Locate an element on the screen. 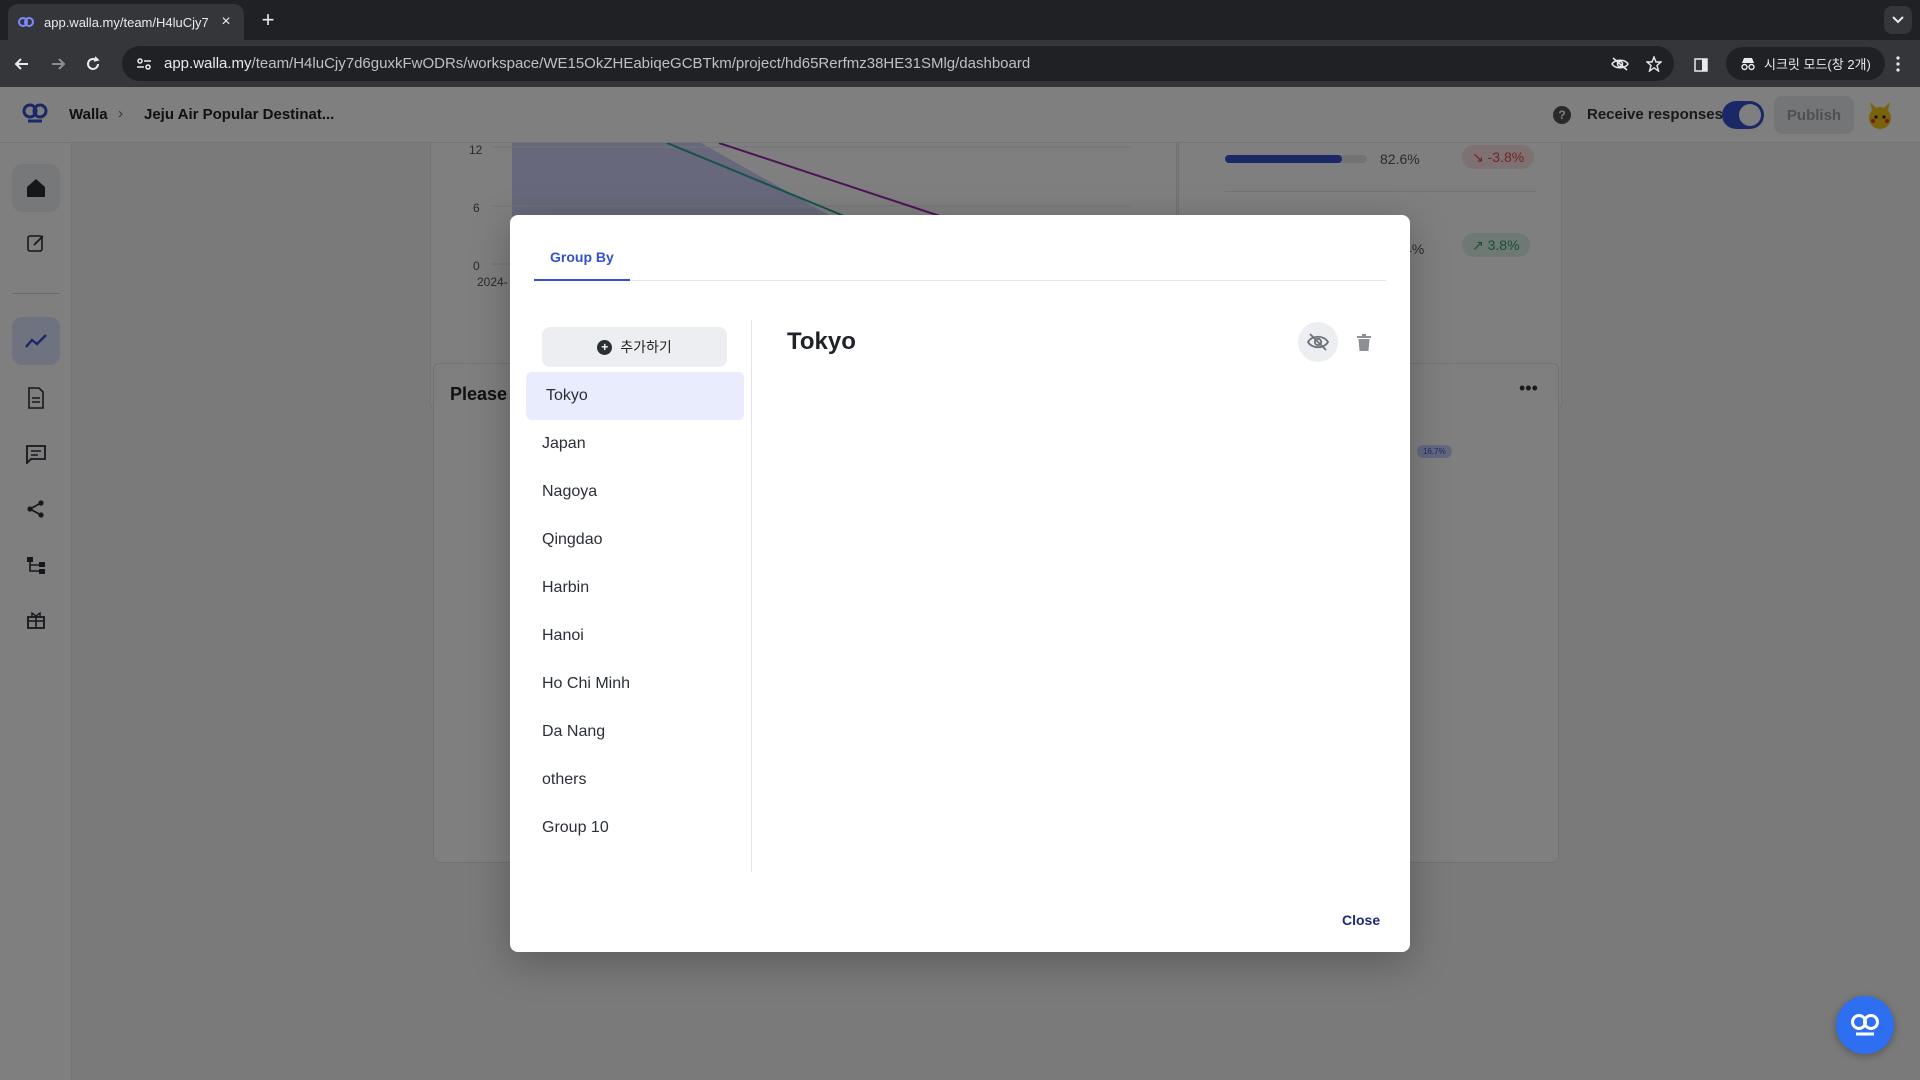 This screenshot has height=1080, width=1920. new-tab-button: + is located at coordinates (268, 21).